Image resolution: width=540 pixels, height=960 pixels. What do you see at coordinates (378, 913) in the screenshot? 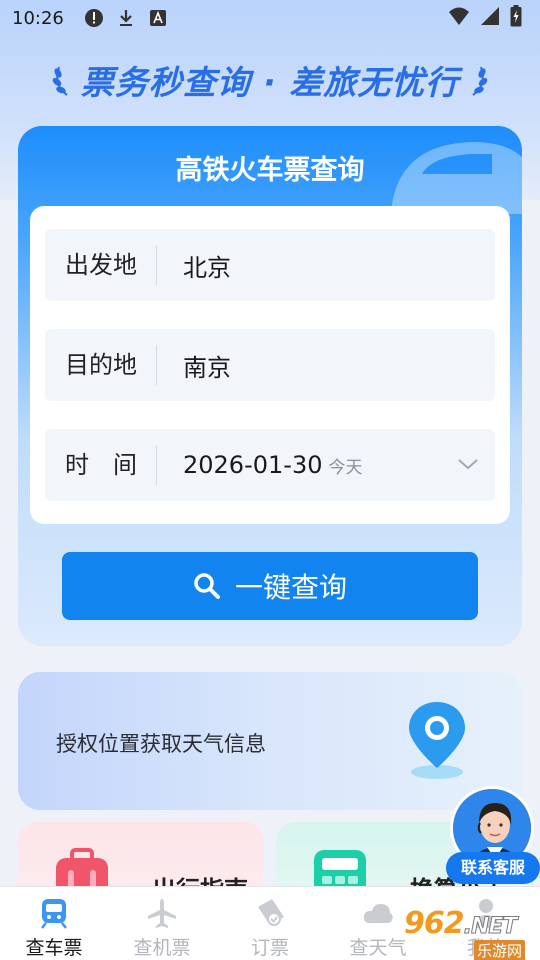
I see `cloud-icon` at bounding box center [378, 913].